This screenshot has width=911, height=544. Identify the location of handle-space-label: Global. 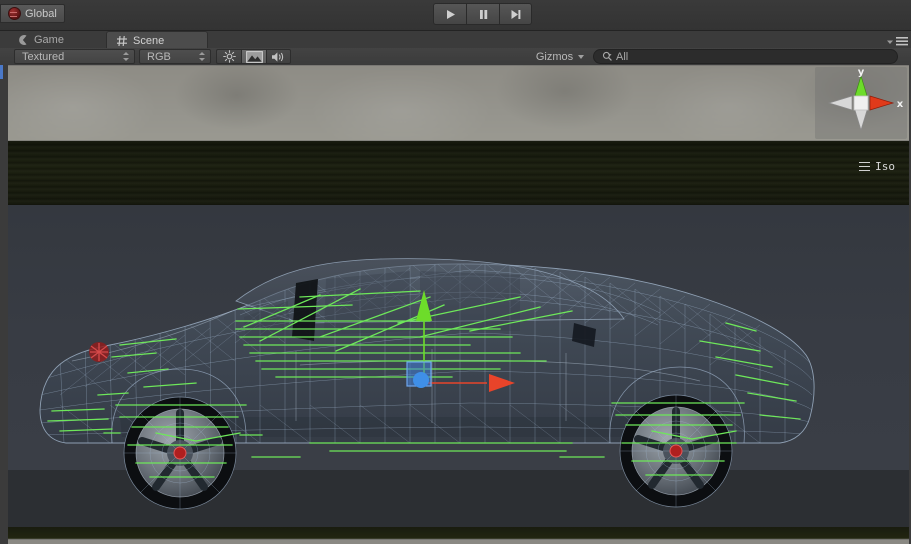
(40, 13).